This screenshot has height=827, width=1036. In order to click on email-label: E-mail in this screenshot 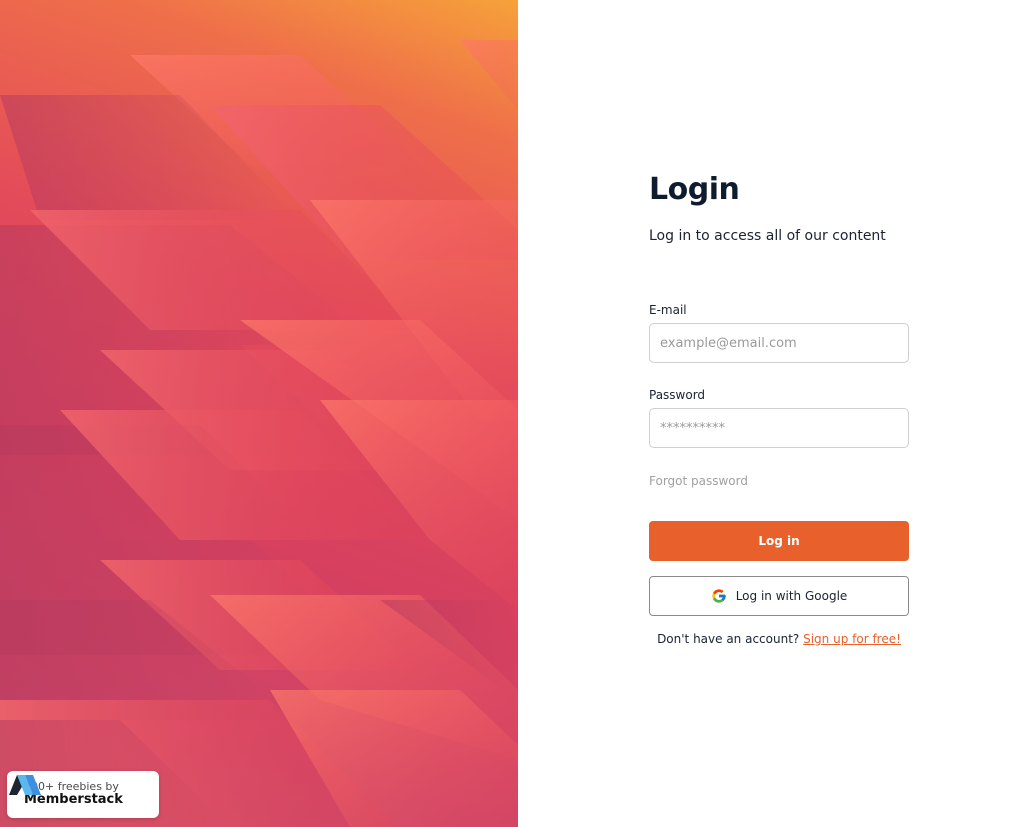, I will do `click(668, 310)`.